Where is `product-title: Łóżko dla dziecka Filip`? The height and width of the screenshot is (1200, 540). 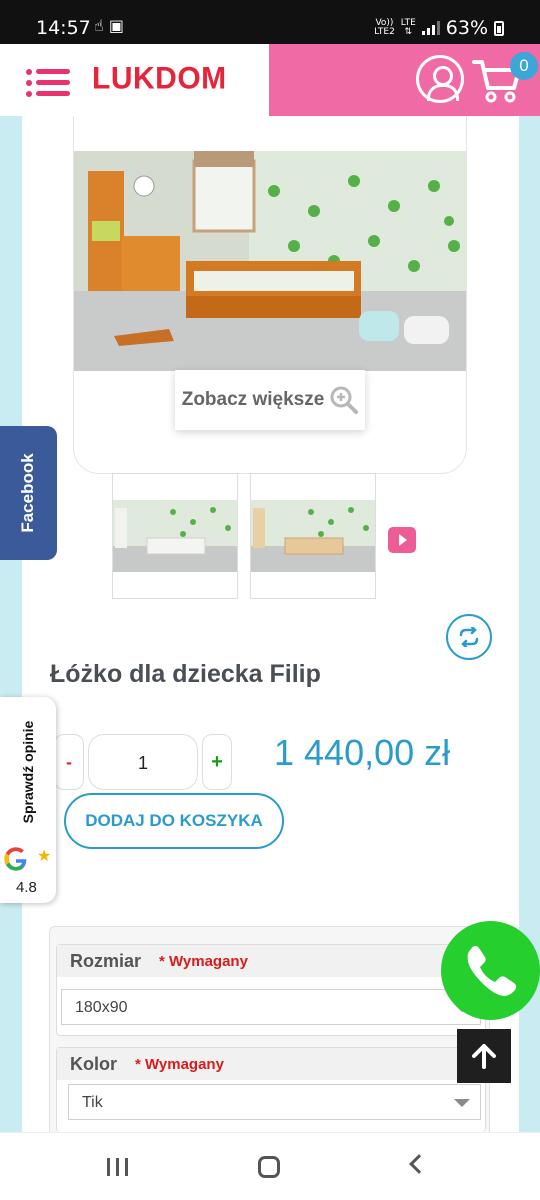
product-title: Łóżko dla dziecka Filip is located at coordinates (185, 674).